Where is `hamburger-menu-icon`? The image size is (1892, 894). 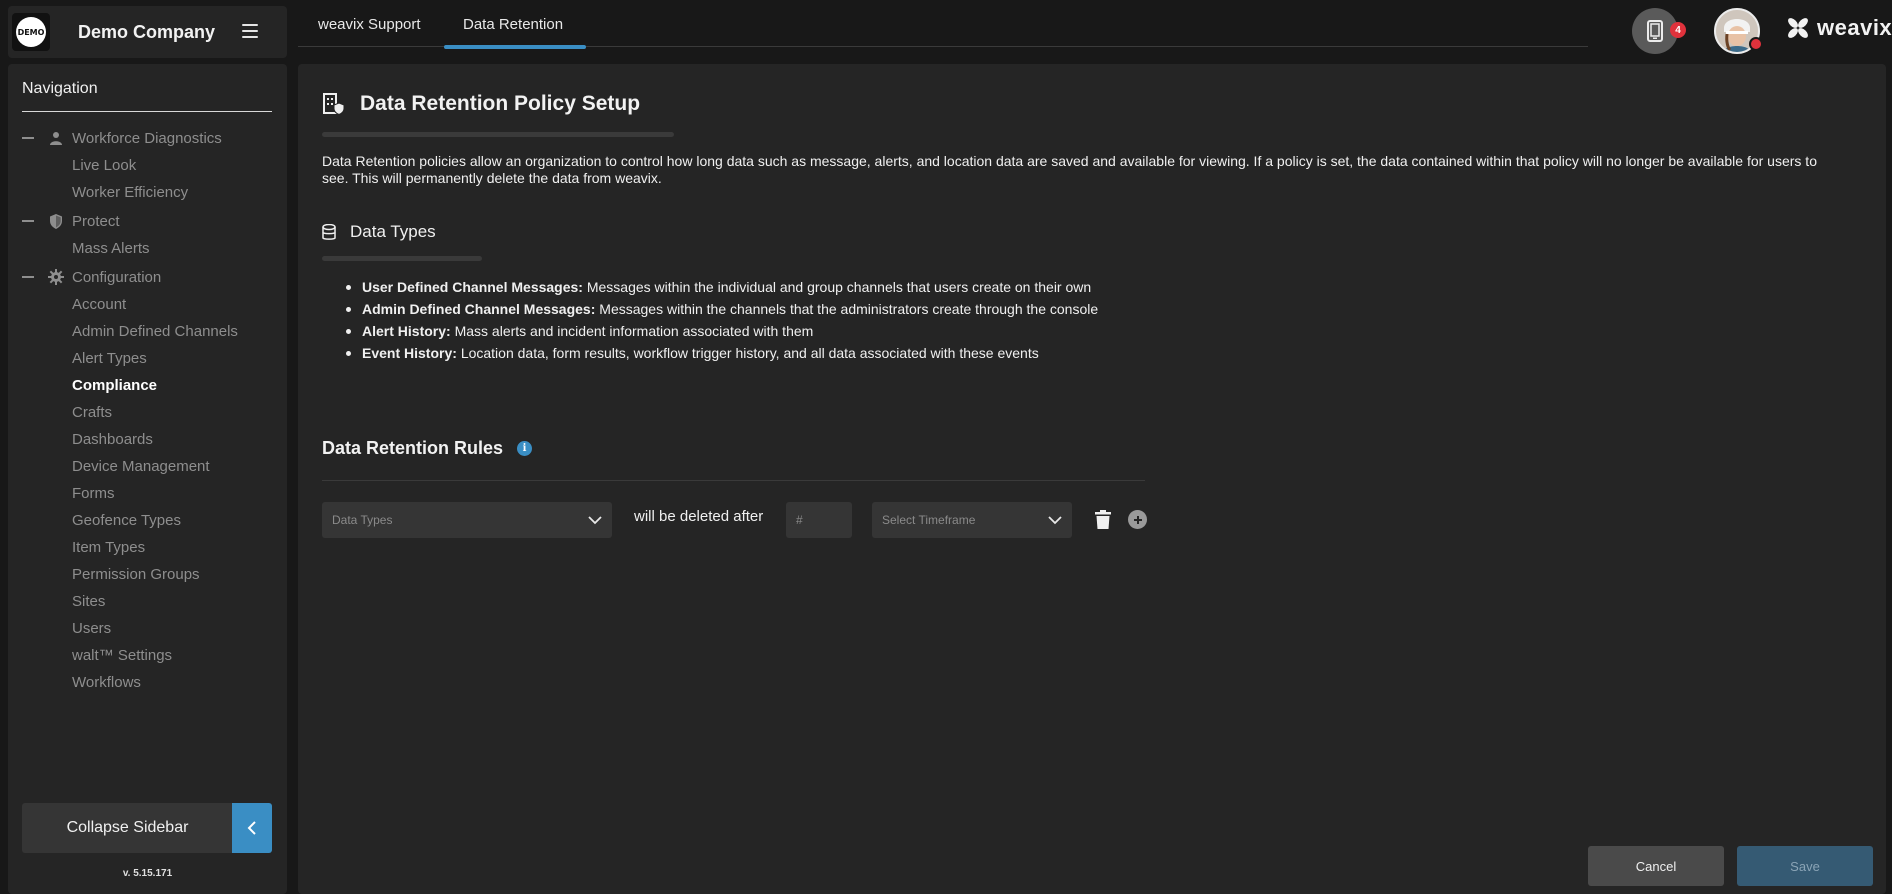
hamburger-menu-icon is located at coordinates (250, 31).